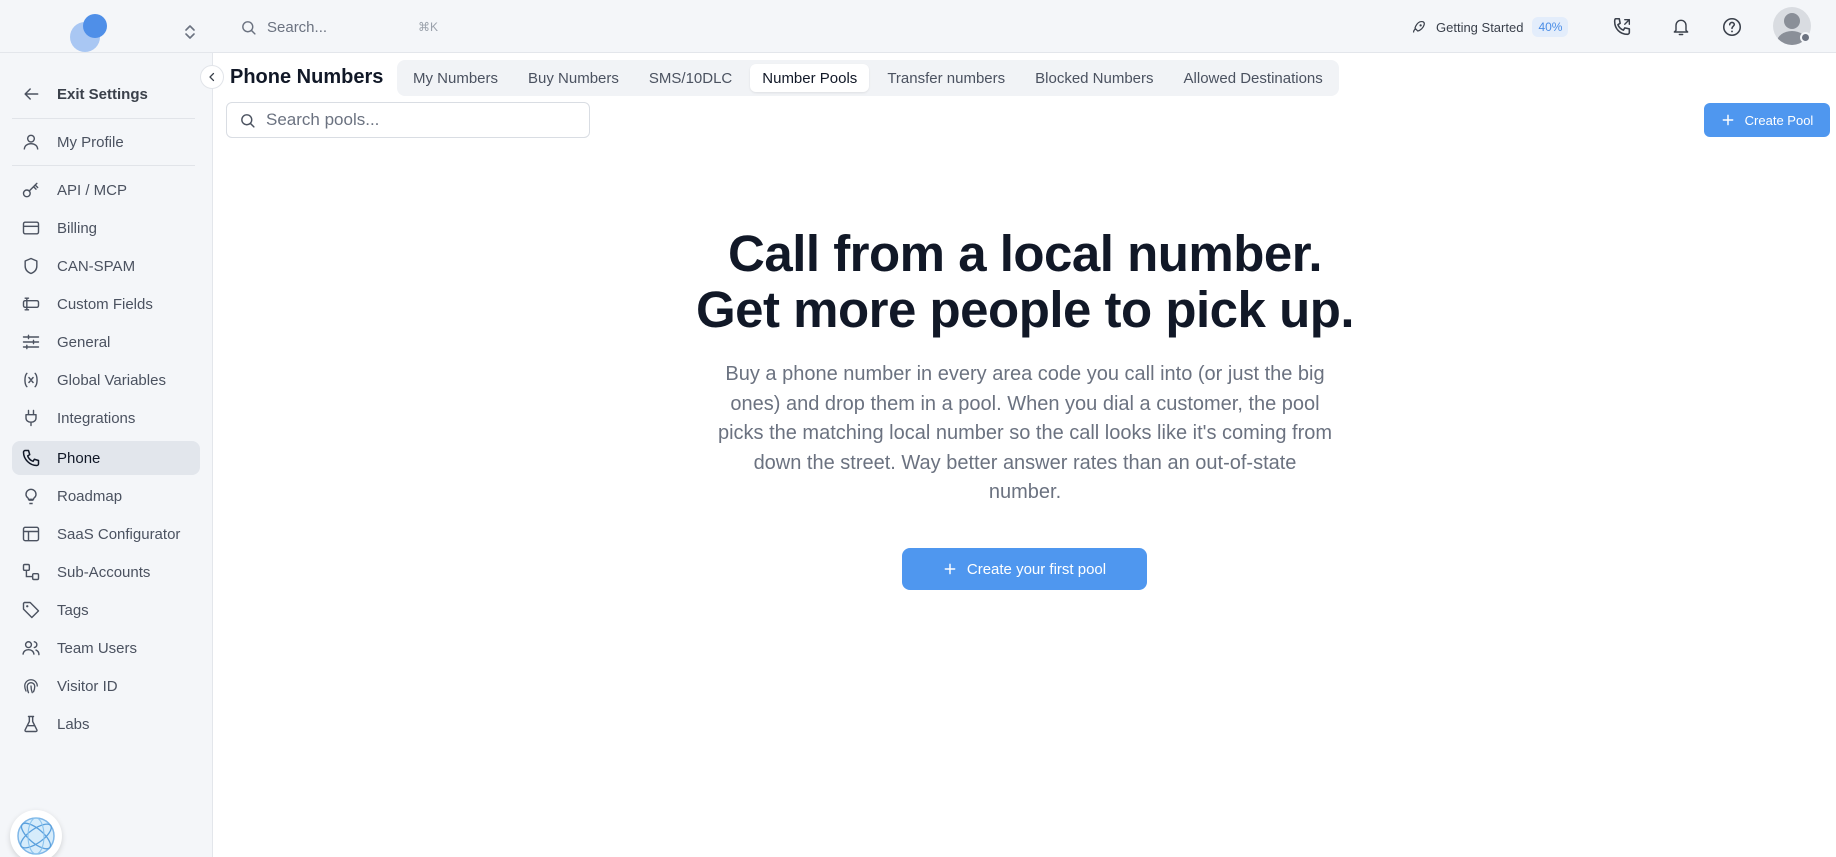 This screenshot has width=1836, height=857. I want to click on tab-transfer-numbers: Transfer numbers, so click(946, 78).